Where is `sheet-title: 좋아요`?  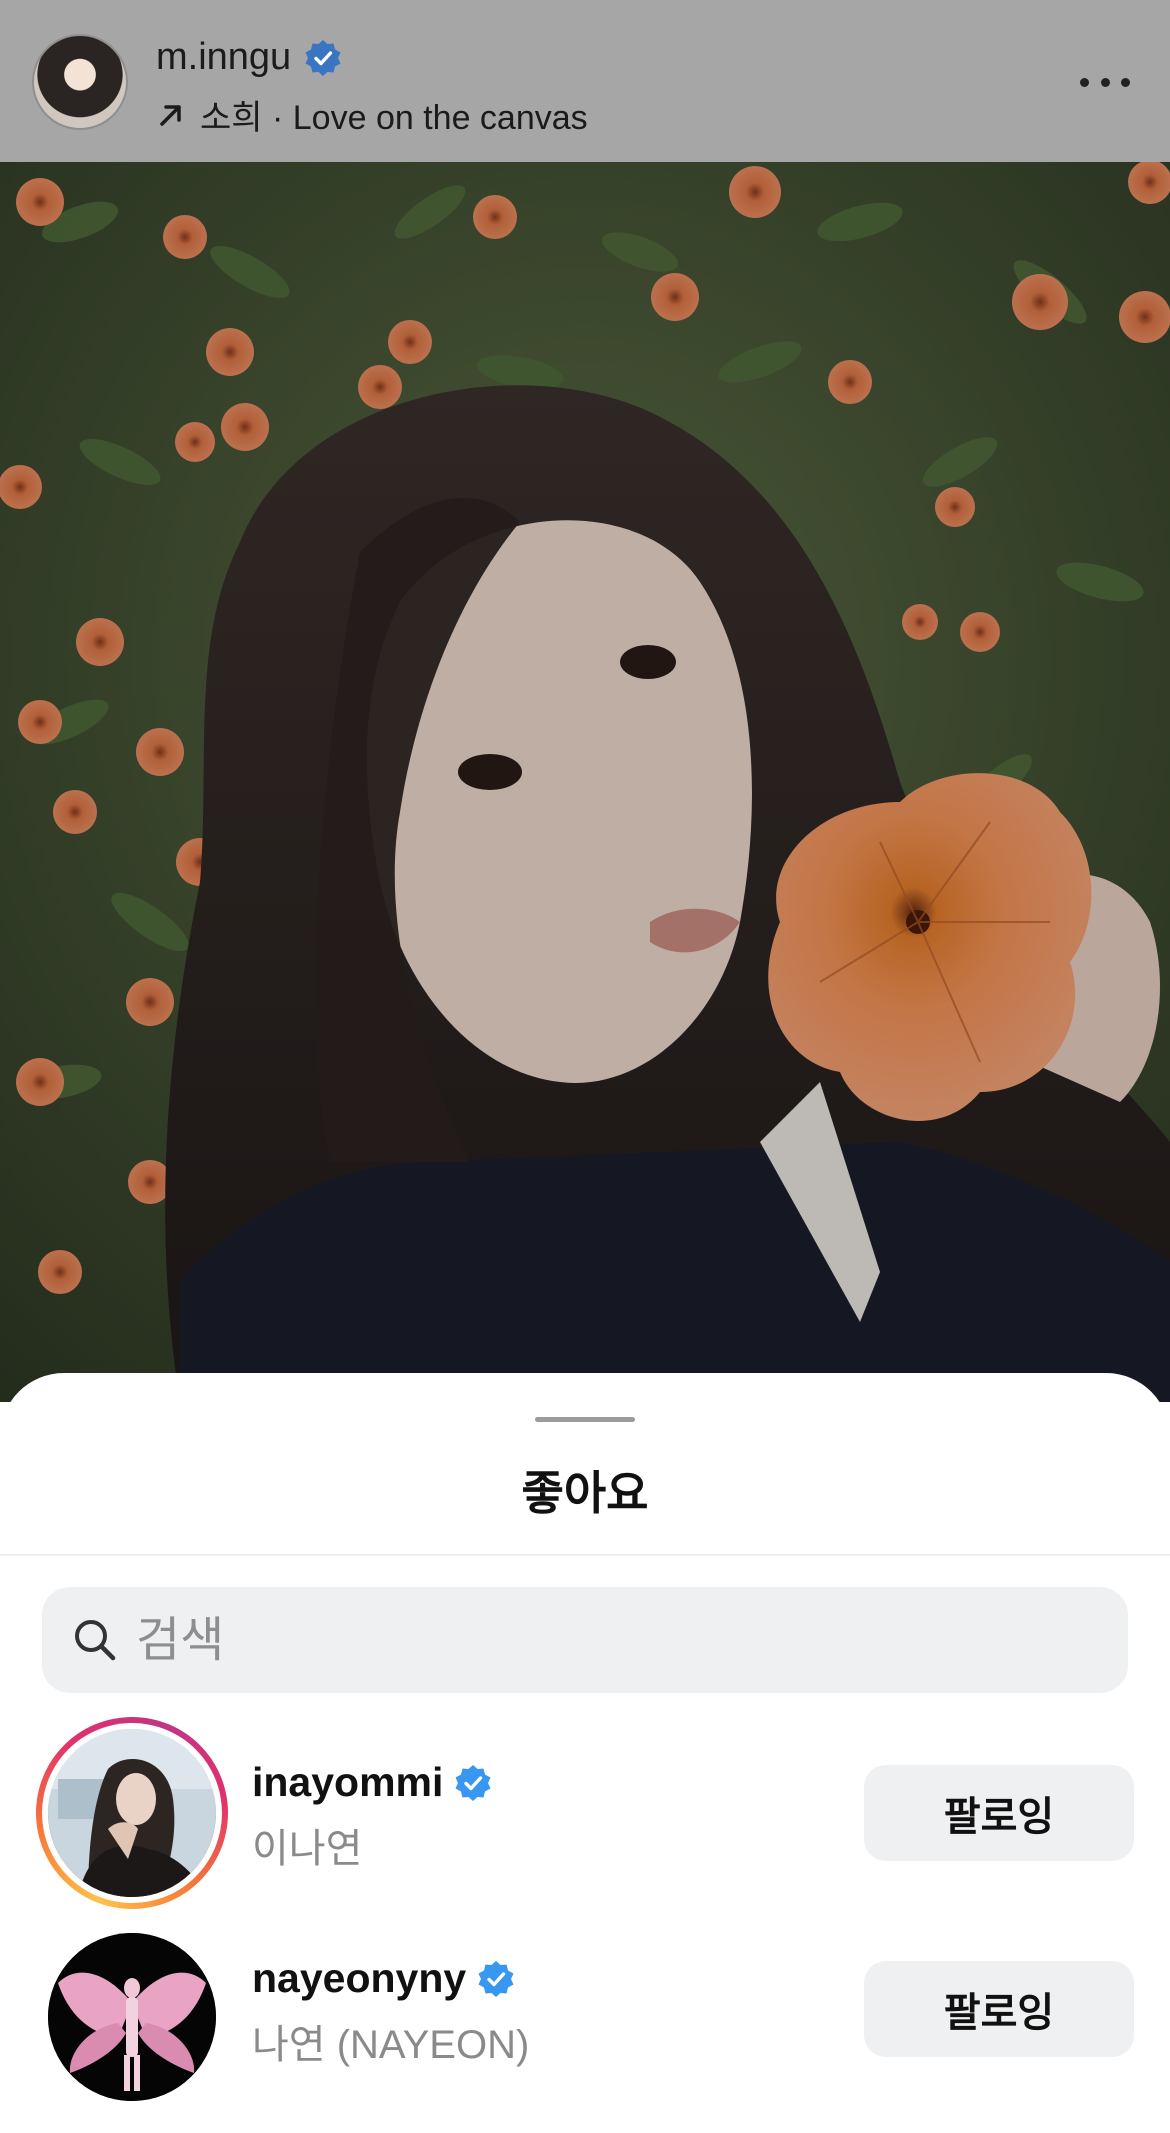
sheet-title: 좋아요 is located at coordinates (585, 1493).